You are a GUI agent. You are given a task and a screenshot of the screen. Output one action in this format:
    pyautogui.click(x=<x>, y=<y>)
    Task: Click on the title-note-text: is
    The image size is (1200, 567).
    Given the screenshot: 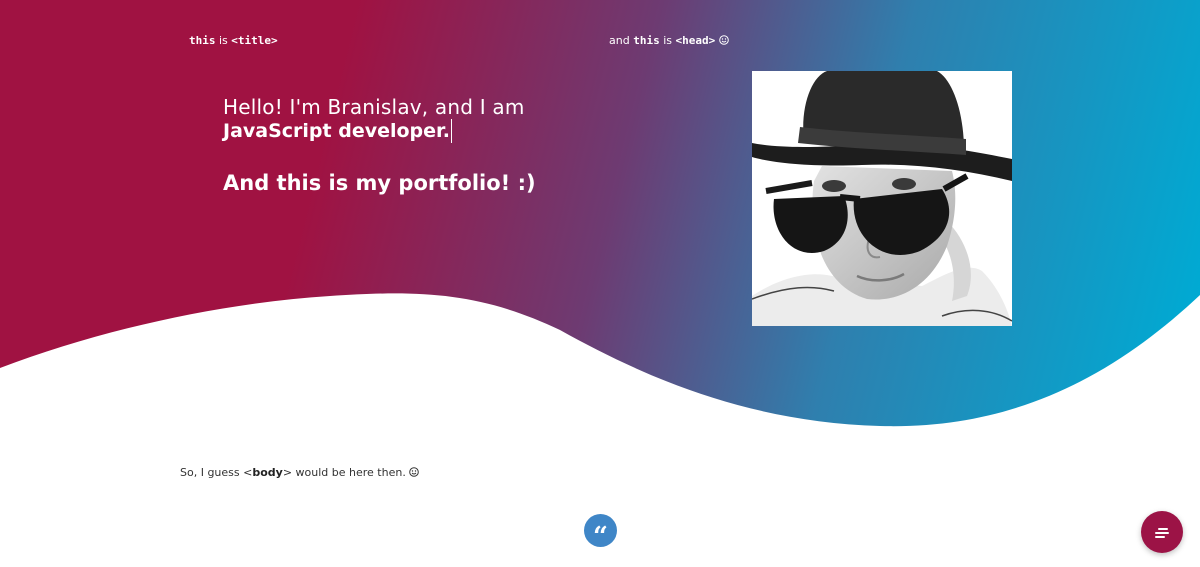 What is the action you would take?
    pyautogui.click(x=223, y=40)
    